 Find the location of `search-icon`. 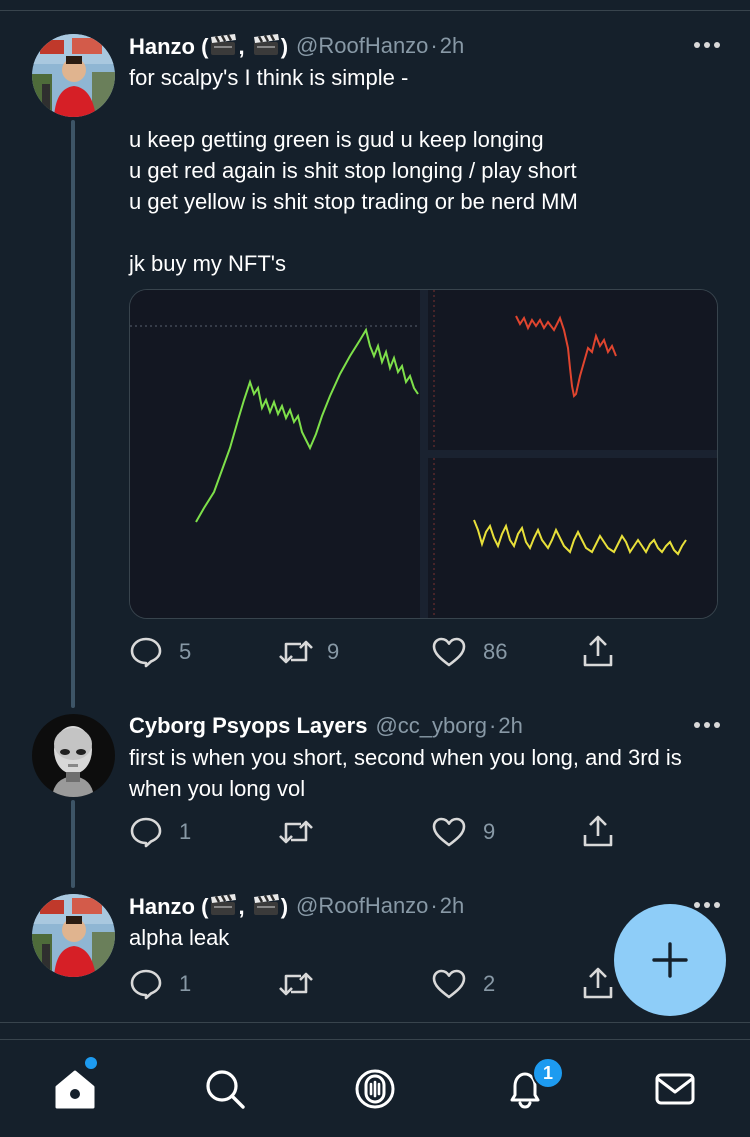

search-icon is located at coordinates (225, 1089).